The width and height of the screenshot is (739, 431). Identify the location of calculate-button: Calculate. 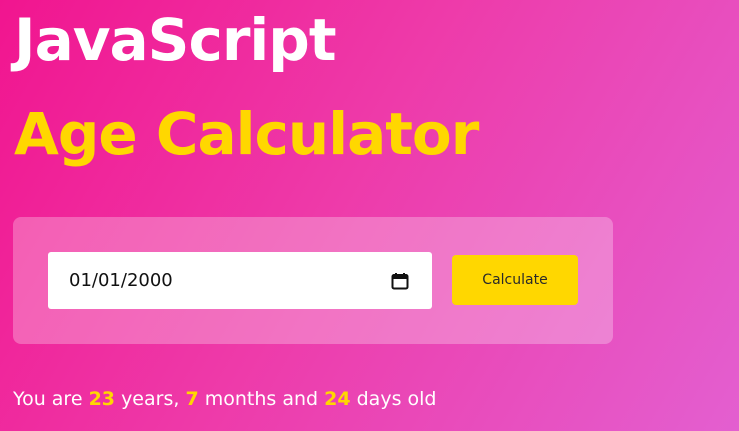
(515, 280).